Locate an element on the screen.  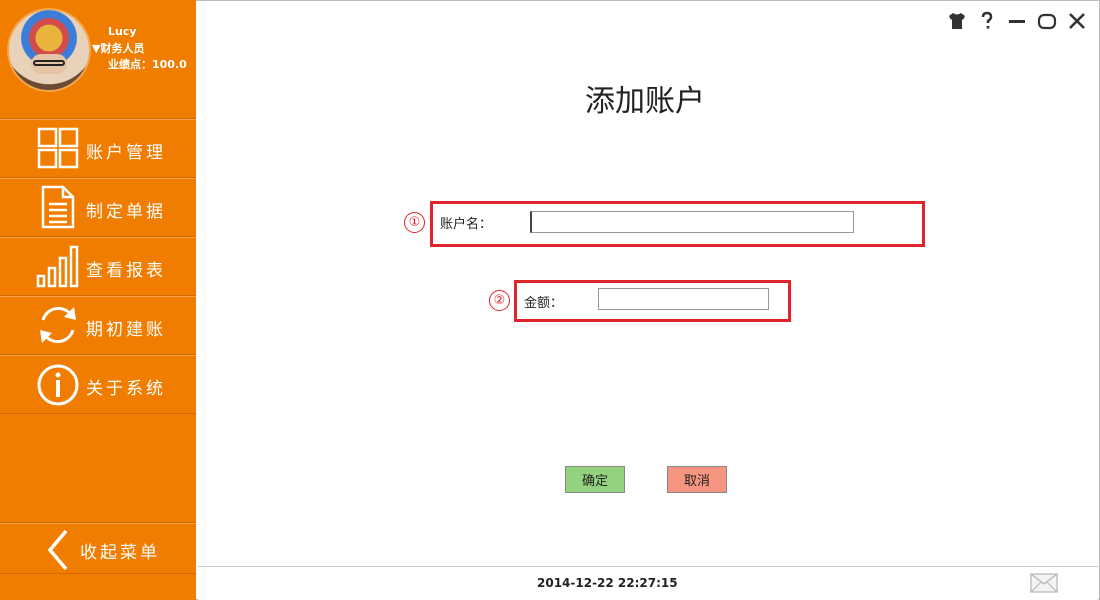
confirm-button: 确定 is located at coordinates (595, 479).